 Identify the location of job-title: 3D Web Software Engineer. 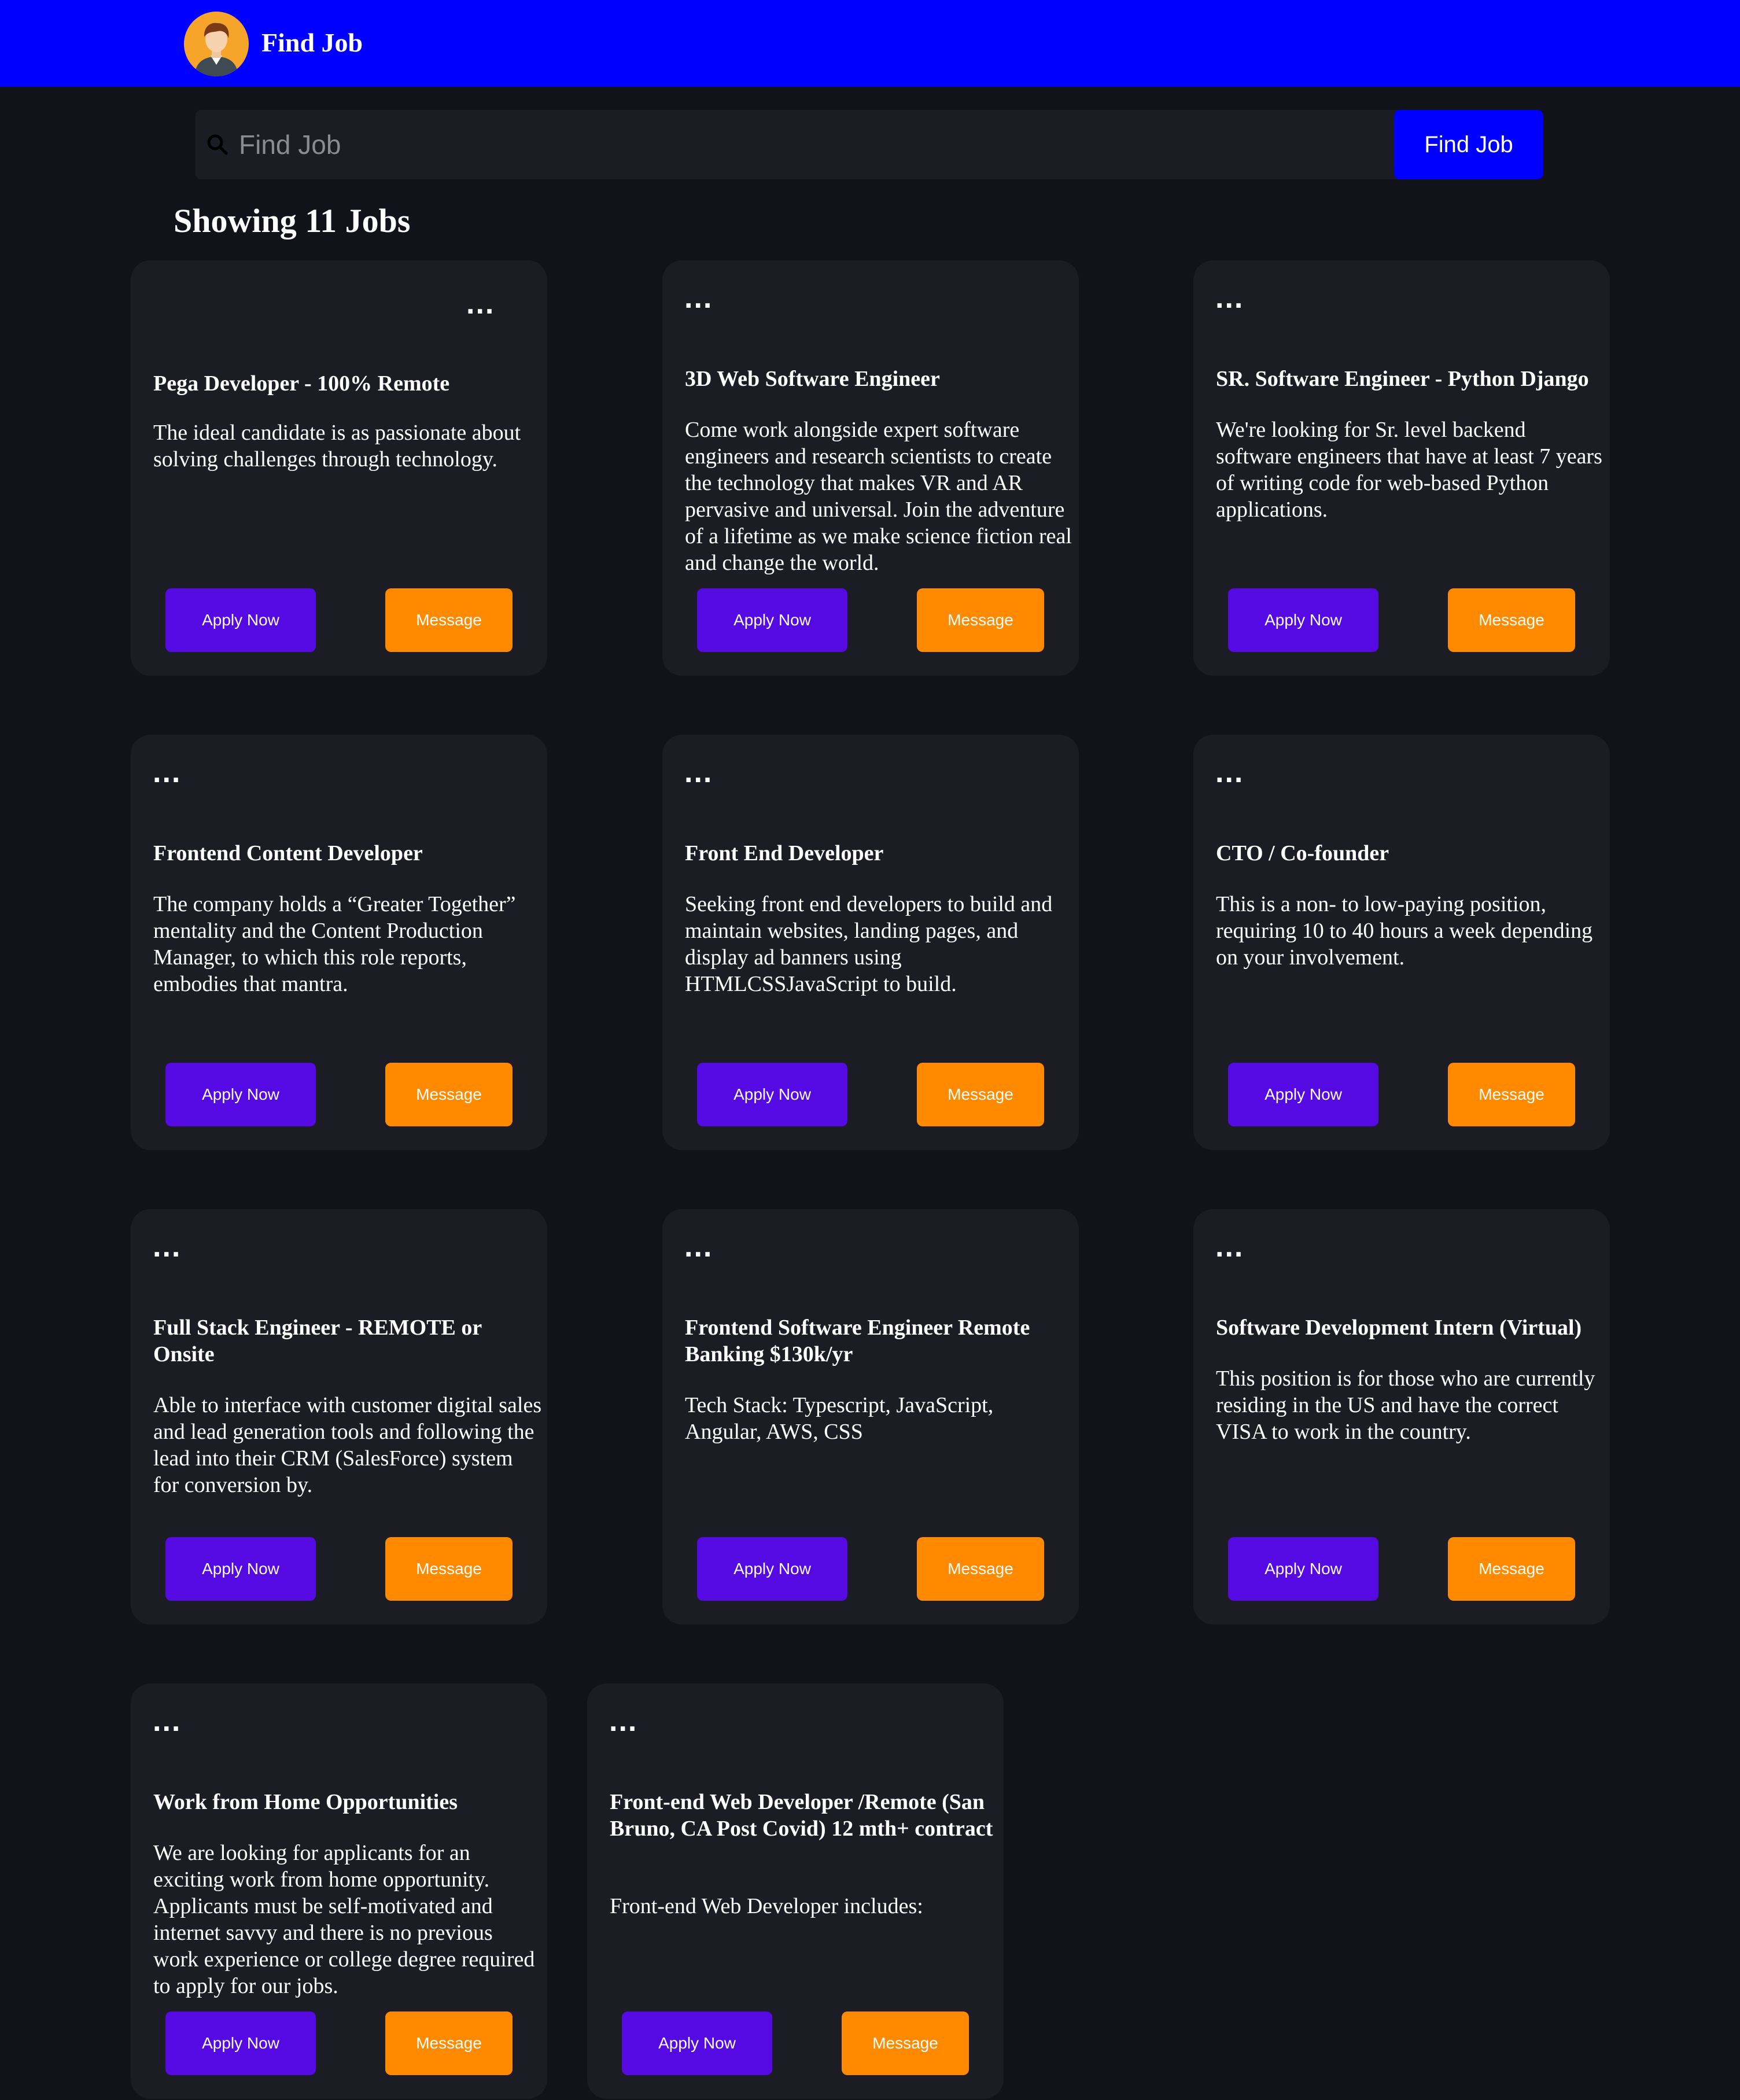
(812, 379).